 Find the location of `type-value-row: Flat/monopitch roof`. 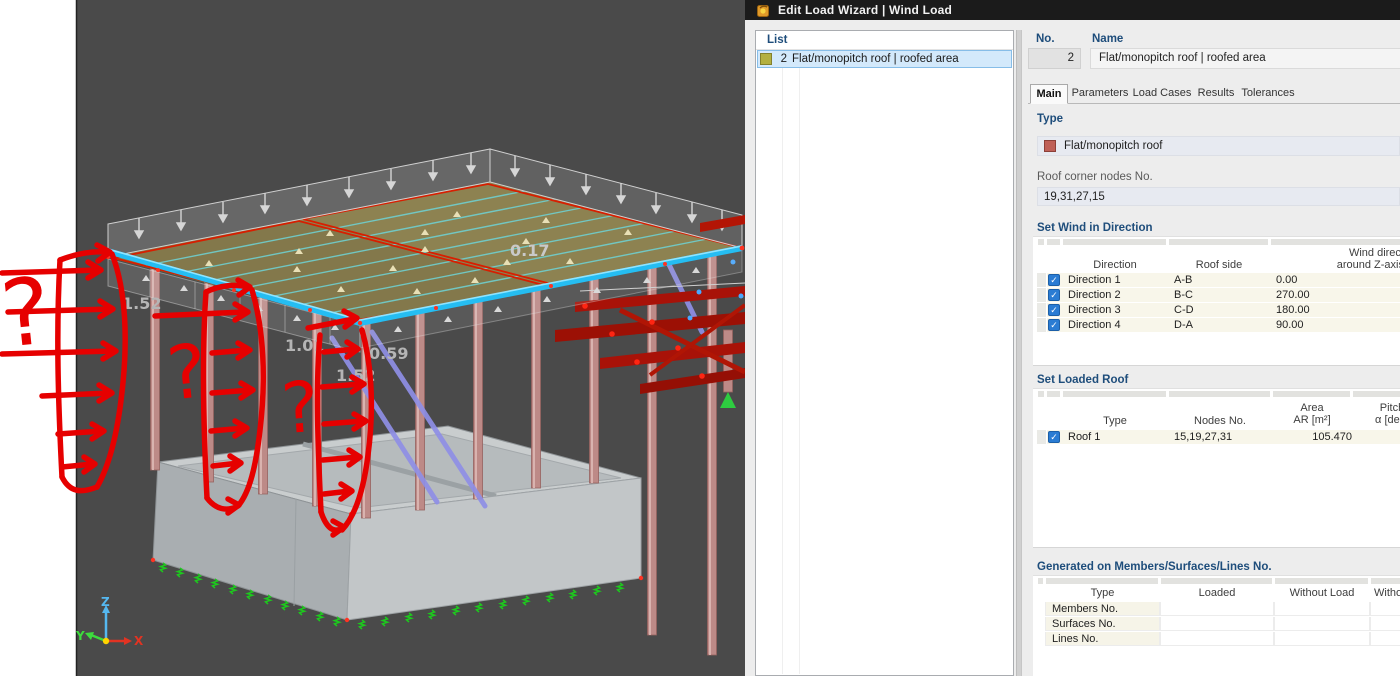

type-value-row: Flat/monopitch roof is located at coordinates (1218, 146).